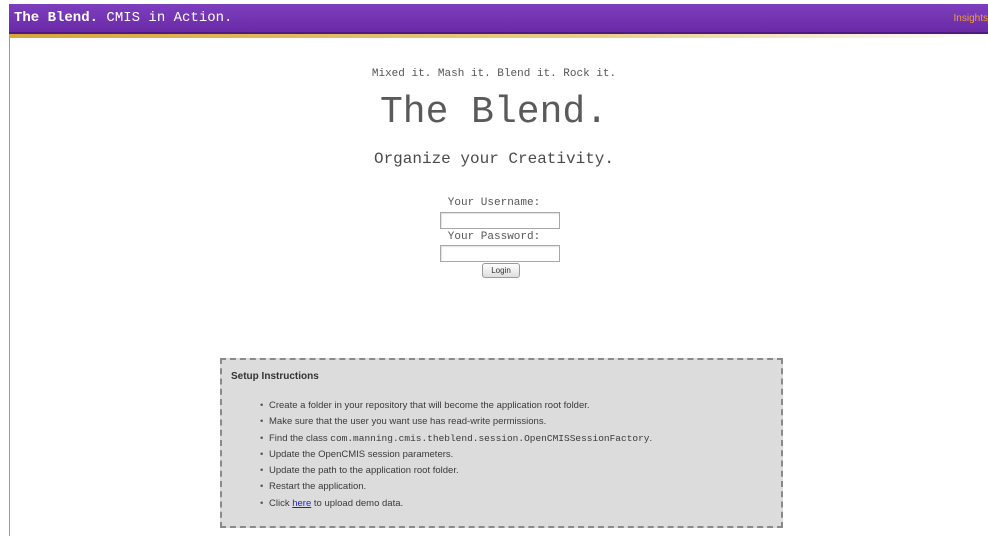 This screenshot has height=536, width=988. I want to click on setup-step-text: Click, so click(281, 503).